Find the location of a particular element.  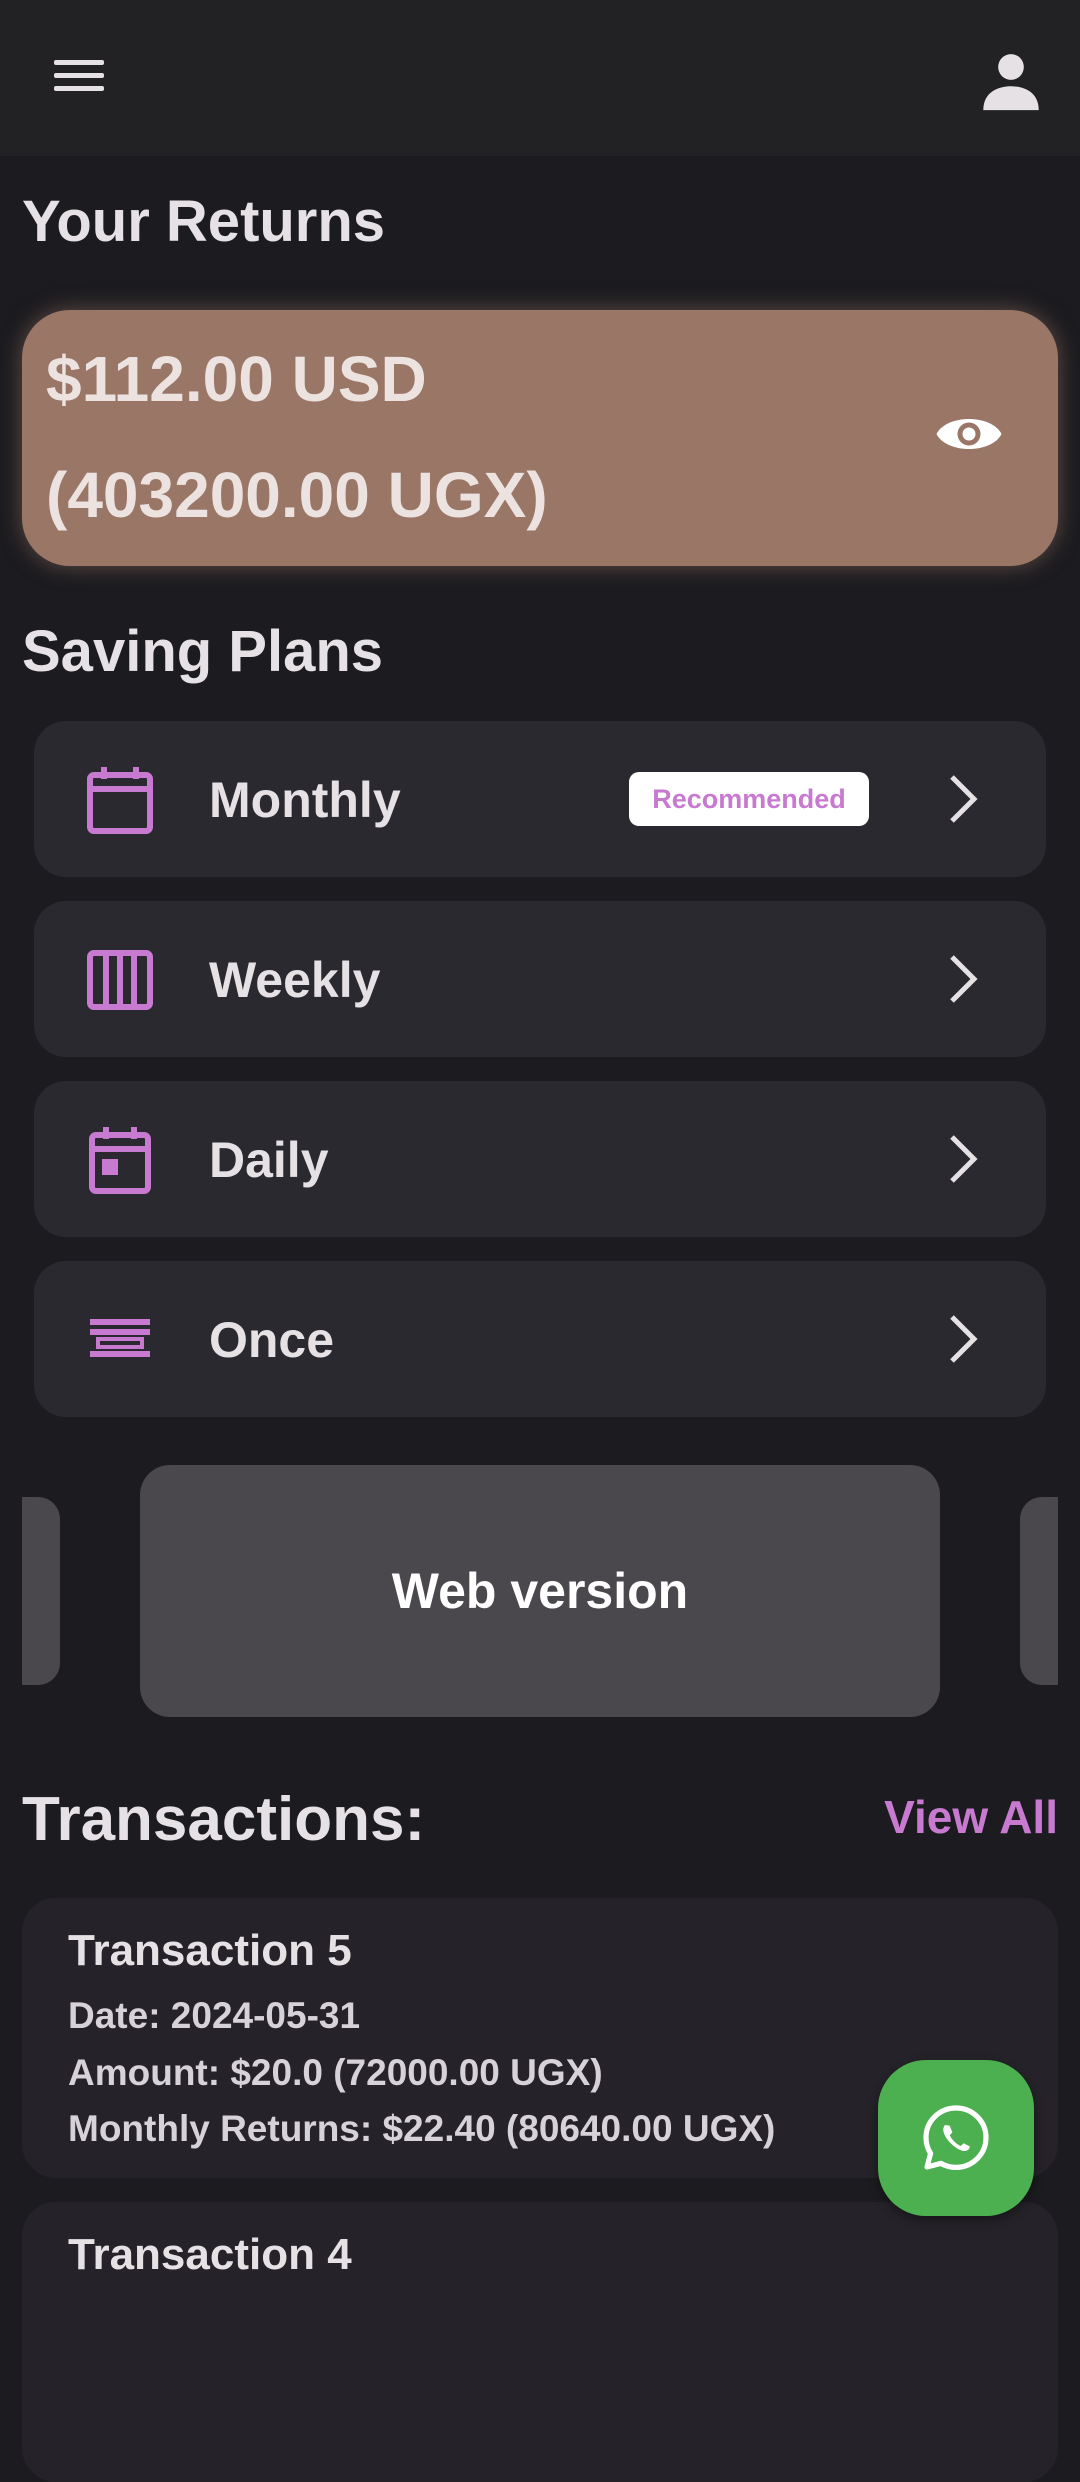

carousel-prev-card is located at coordinates (41, 1591).